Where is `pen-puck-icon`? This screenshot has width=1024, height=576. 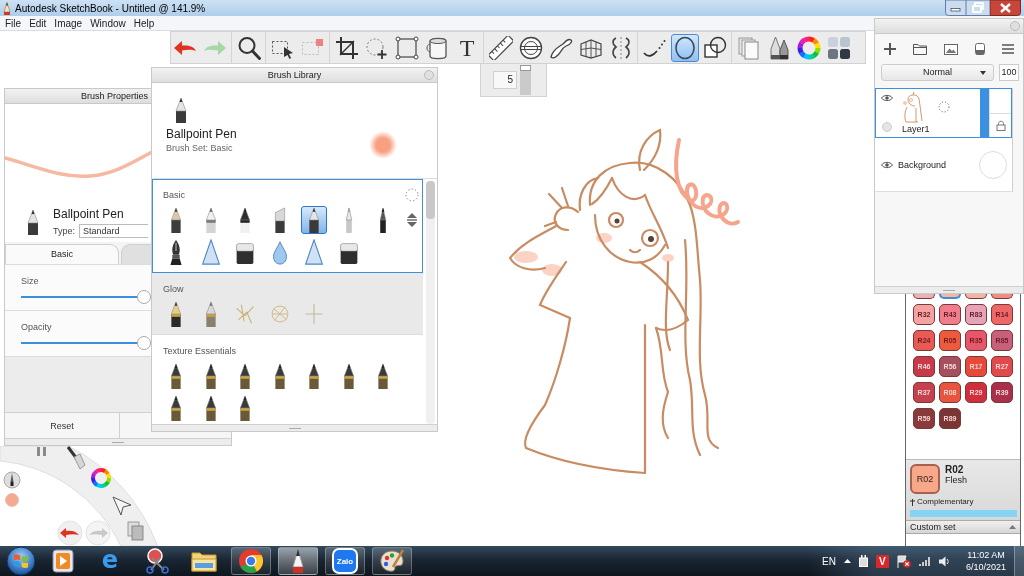 pen-puck-icon is located at coordinates (12, 480).